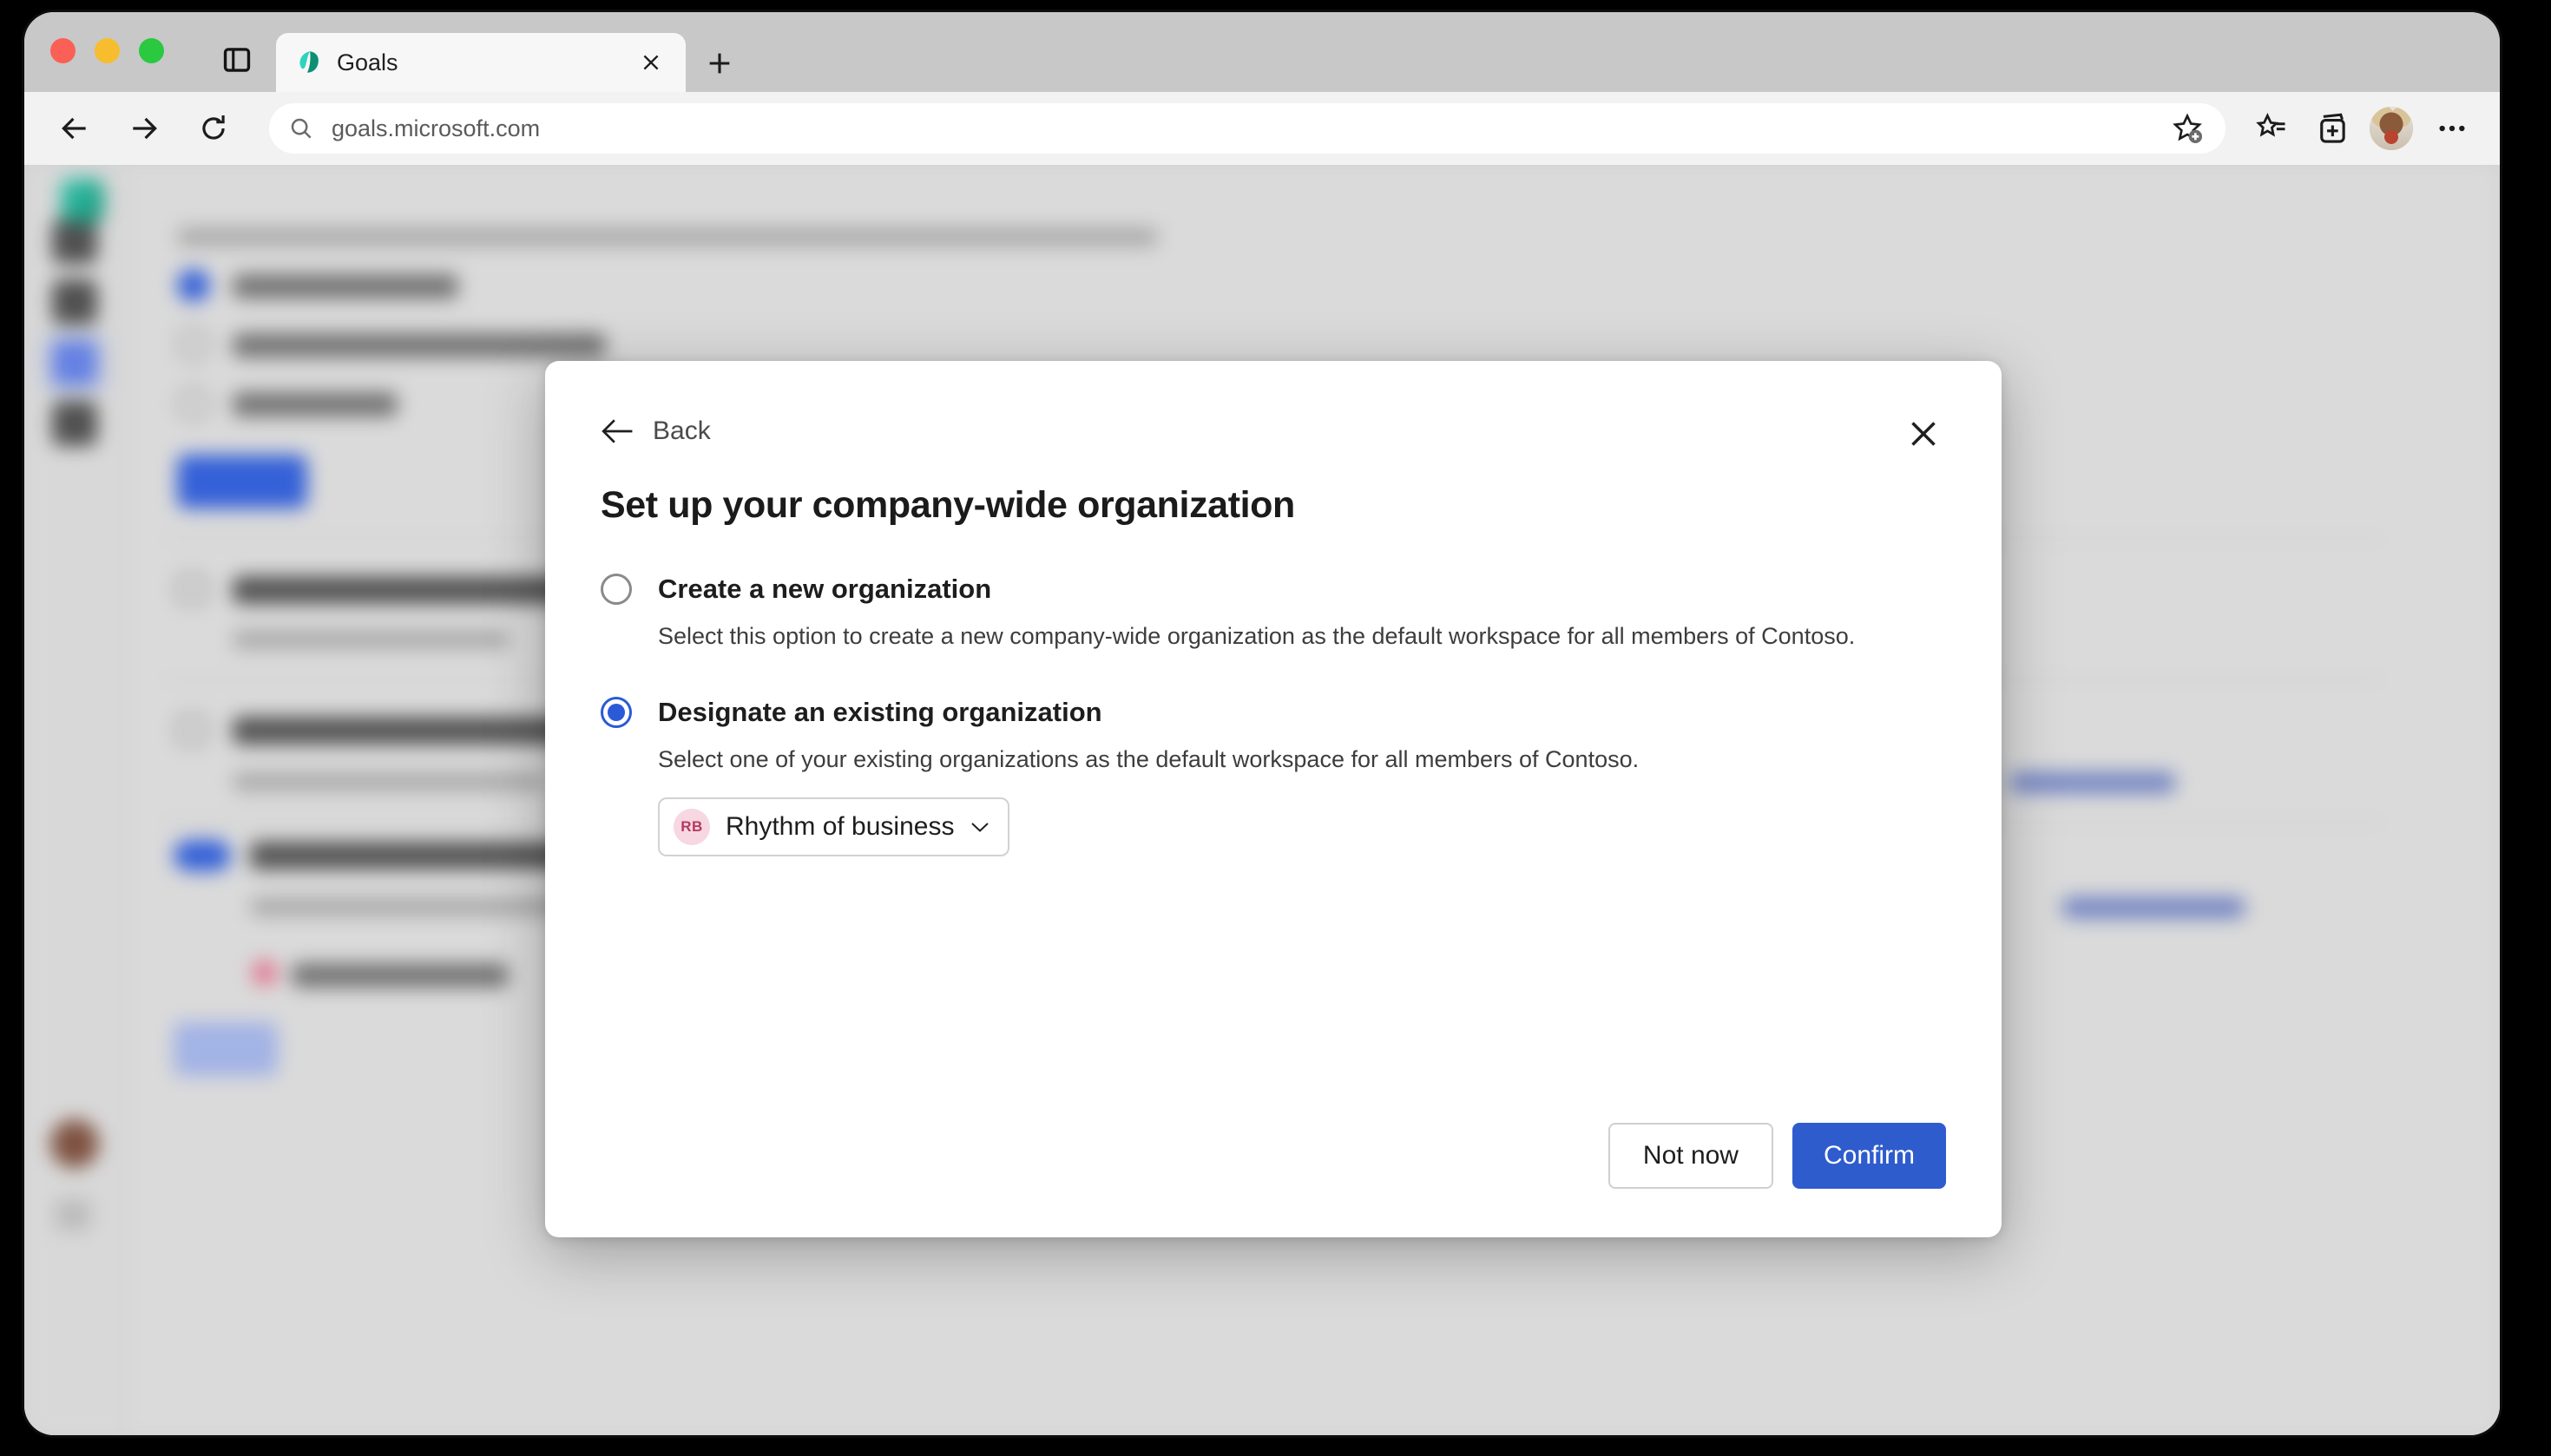 Image resolution: width=2551 pixels, height=1456 pixels. What do you see at coordinates (1273, 433) in the screenshot?
I see `dialog-topbar: Back` at bounding box center [1273, 433].